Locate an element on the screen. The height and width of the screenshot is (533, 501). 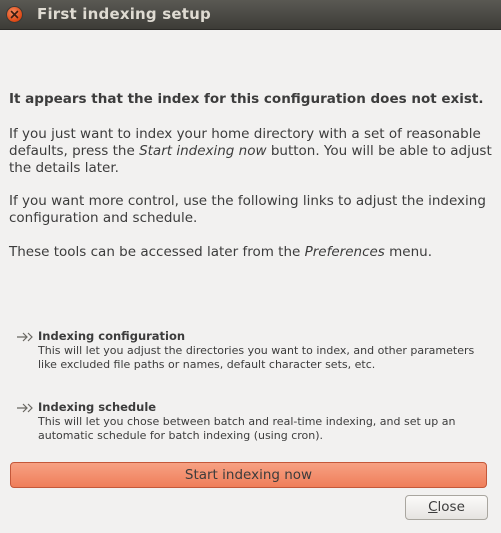
link-title: Indexing configuration is located at coordinates (111, 336).